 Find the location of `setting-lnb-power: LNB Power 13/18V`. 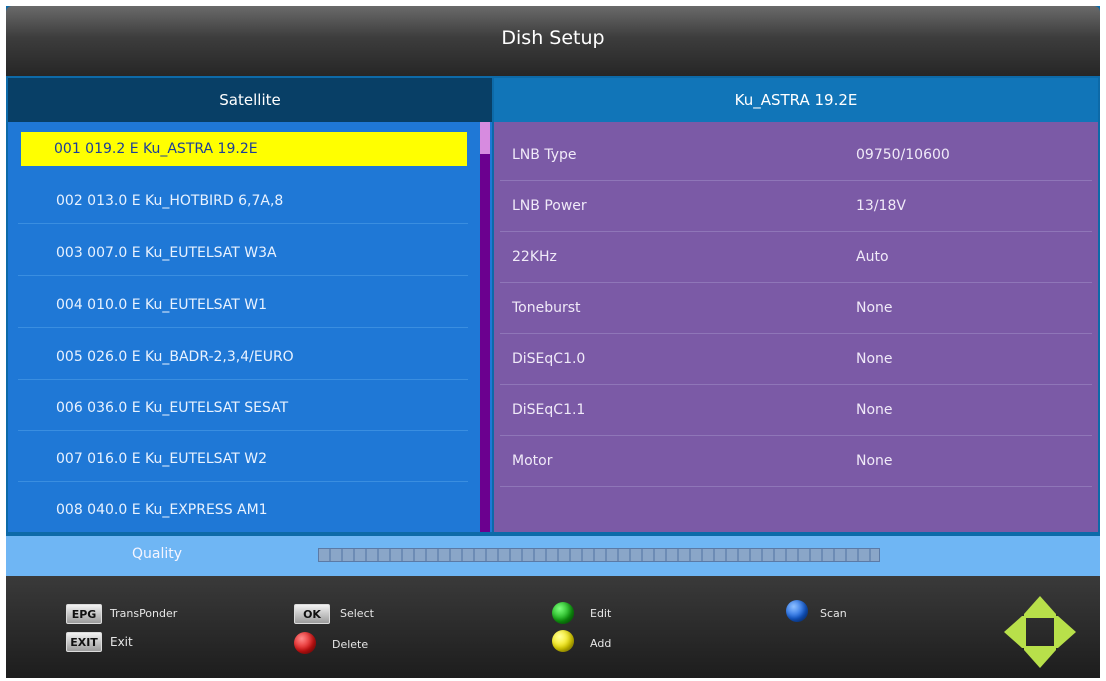

setting-lnb-power: LNB Power 13/18V is located at coordinates (796, 206).